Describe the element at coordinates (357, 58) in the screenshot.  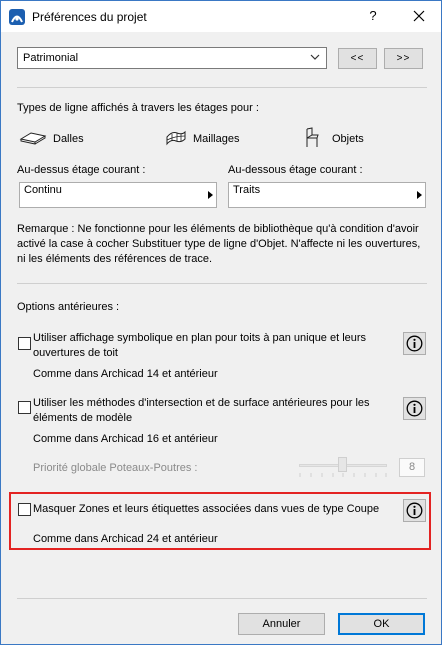
I see `previous-preset-button: <<` at that location.